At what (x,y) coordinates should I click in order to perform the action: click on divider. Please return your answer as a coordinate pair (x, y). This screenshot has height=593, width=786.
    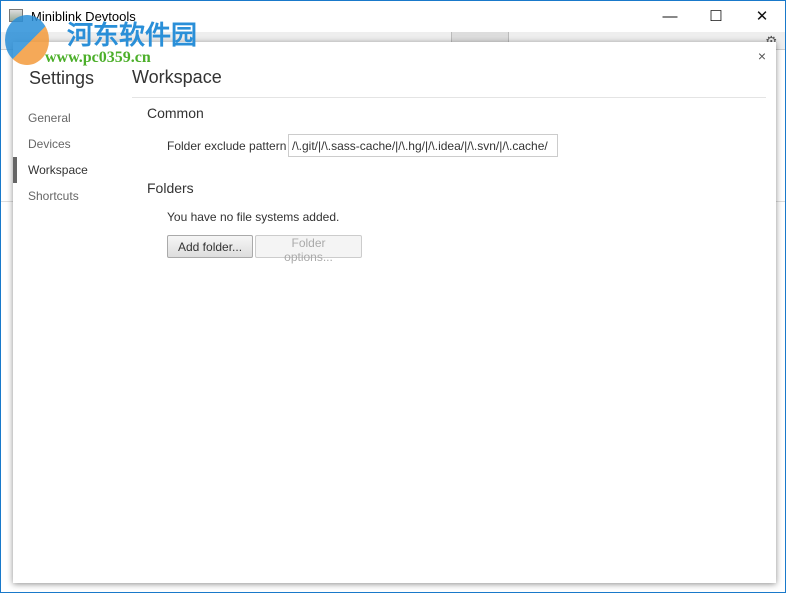
    Looking at the image, I should click on (449, 97).